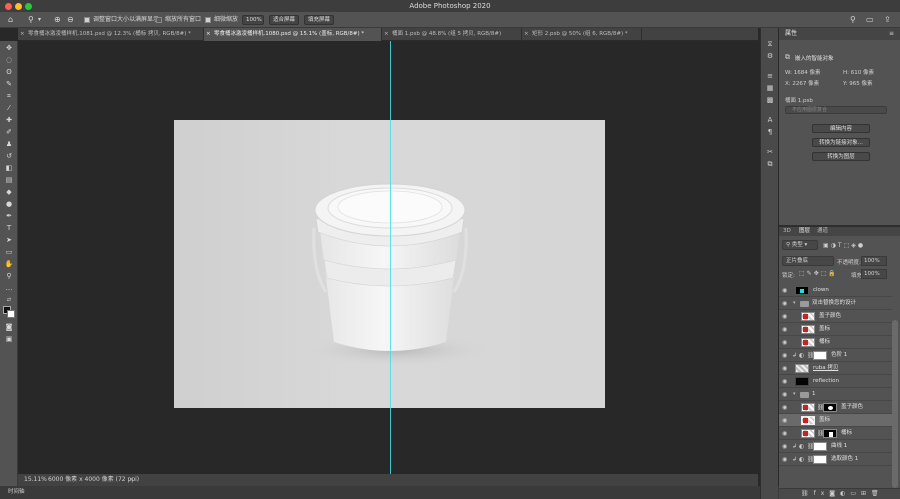 The image size is (900, 499). What do you see at coordinates (31, 20) in the screenshot?
I see `zoom-tool-icon: ⚲` at bounding box center [31, 20].